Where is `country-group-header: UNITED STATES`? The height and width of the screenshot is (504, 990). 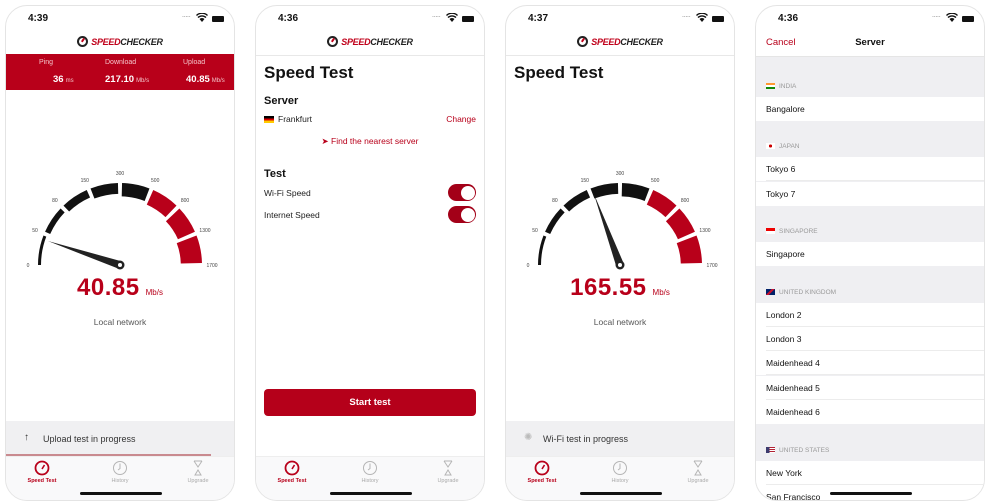 country-group-header: UNITED STATES is located at coordinates (870, 450).